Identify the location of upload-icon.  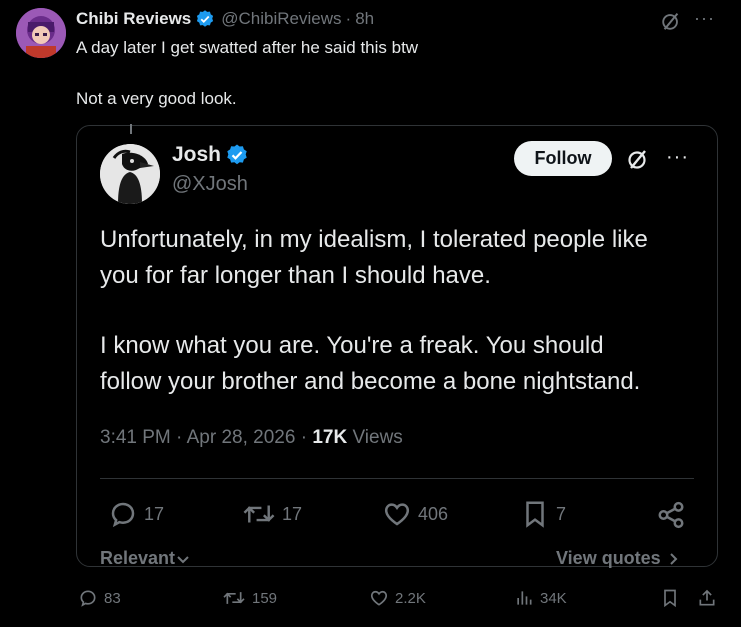
(707, 597).